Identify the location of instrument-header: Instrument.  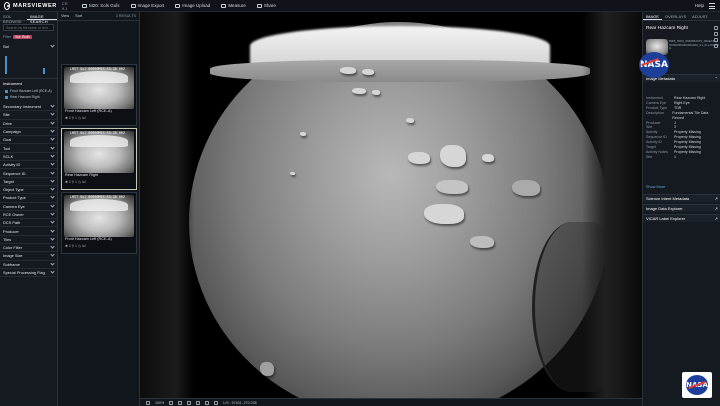
(28, 83).